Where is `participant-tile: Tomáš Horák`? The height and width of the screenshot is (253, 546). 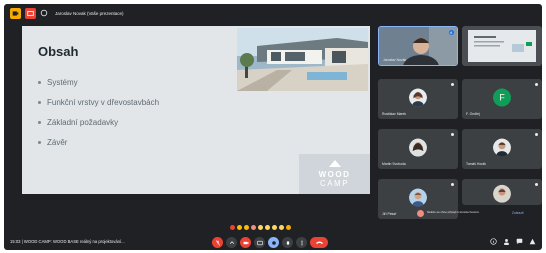
participant-tile: Tomáš Horák is located at coordinates (502, 149).